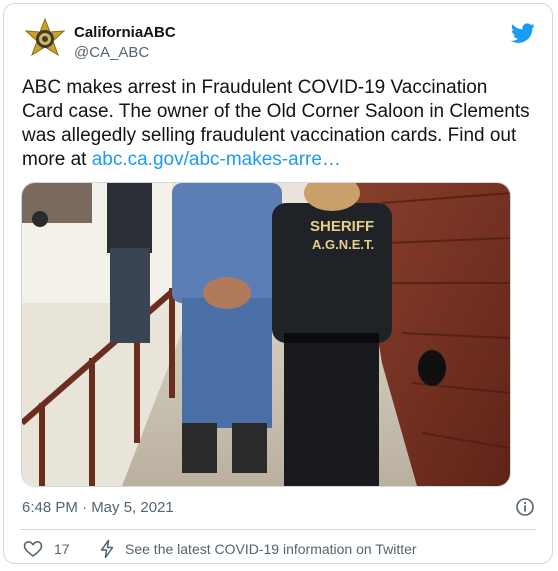  I want to click on info-circle-icon, so click(525, 507).